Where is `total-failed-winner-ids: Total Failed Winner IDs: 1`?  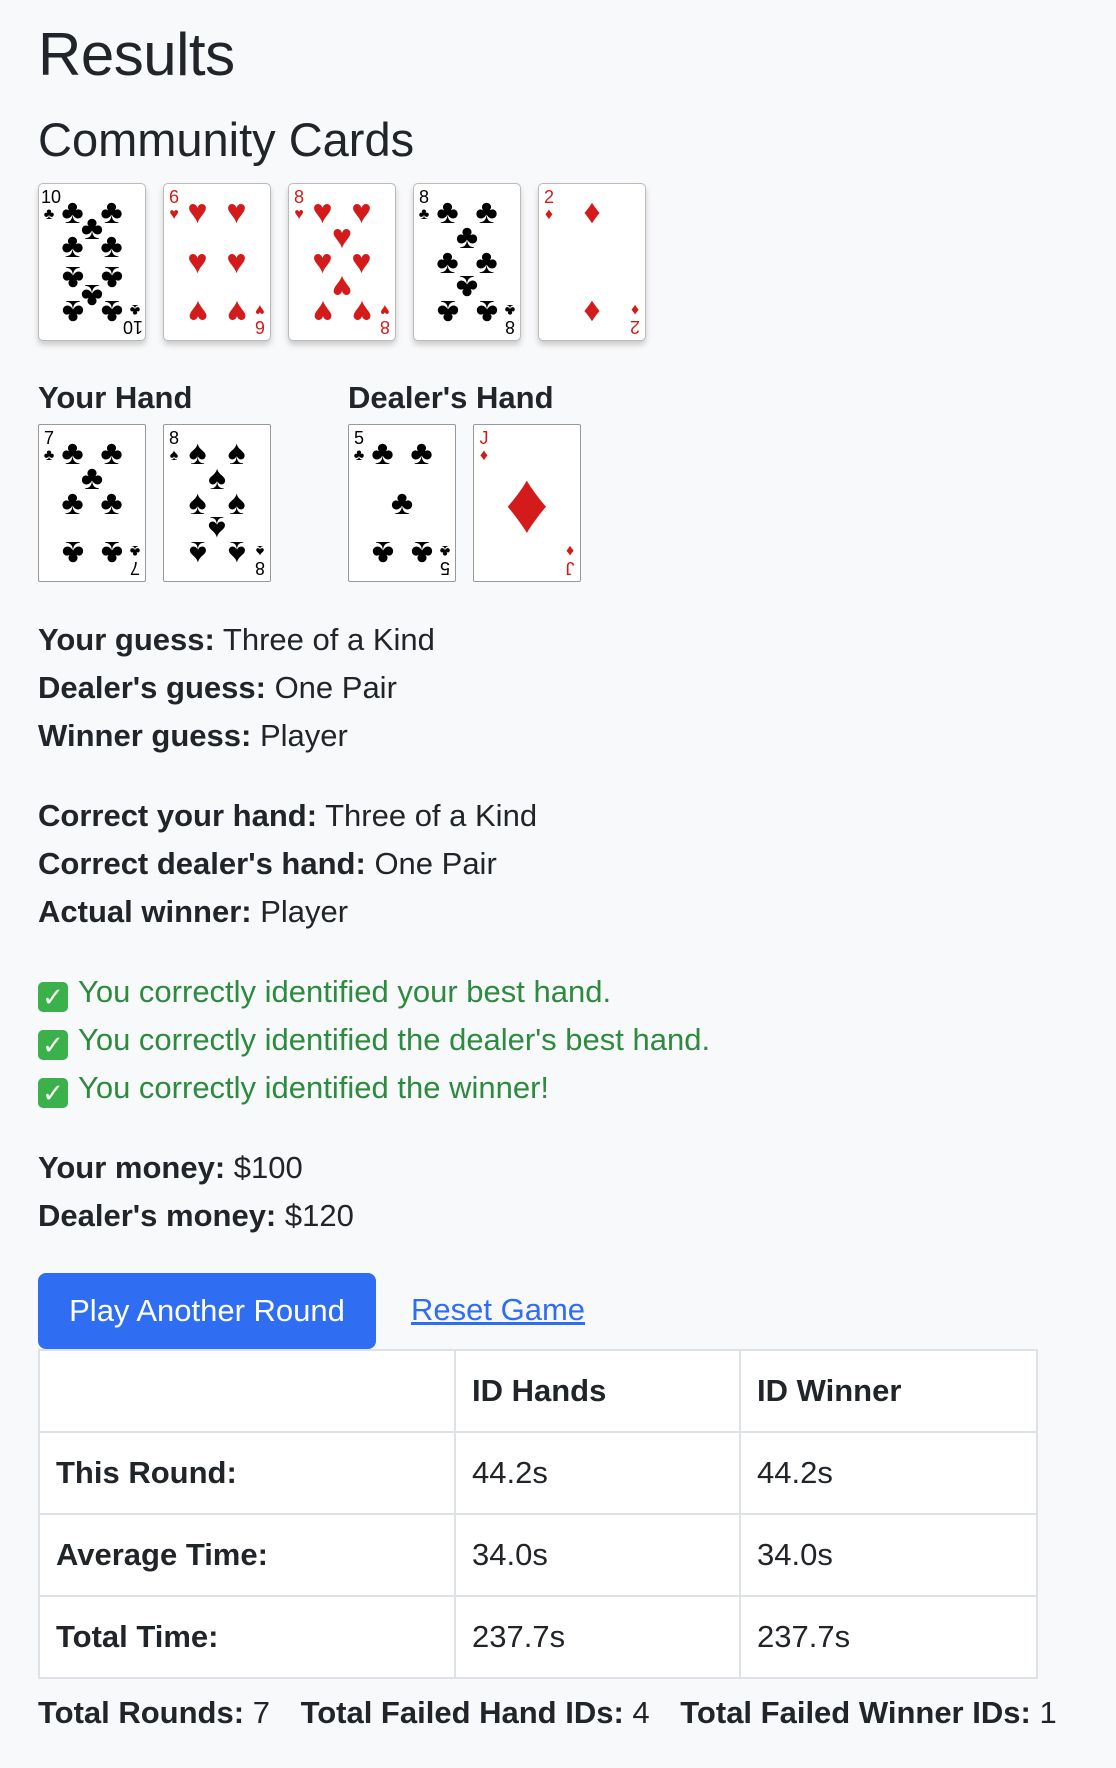 total-failed-winner-ids: Total Failed Winner IDs: 1 is located at coordinates (868, 1712).